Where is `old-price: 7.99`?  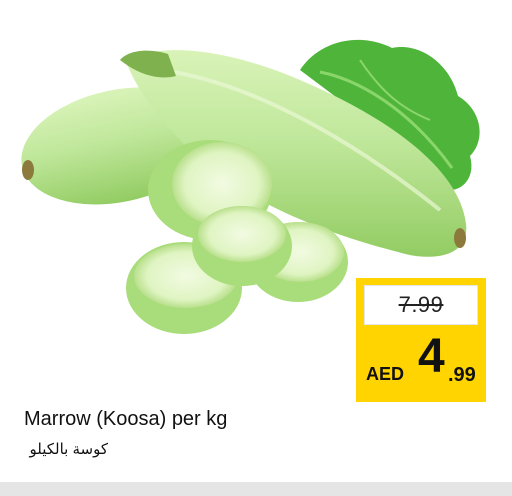 old-price: 7.99 is located at coordinates (421, 304).